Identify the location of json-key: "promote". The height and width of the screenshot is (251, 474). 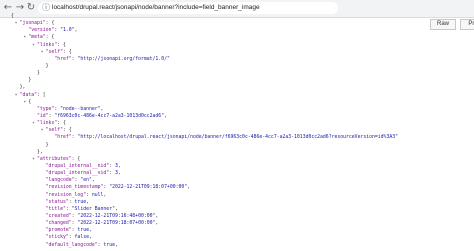
(58, 231).